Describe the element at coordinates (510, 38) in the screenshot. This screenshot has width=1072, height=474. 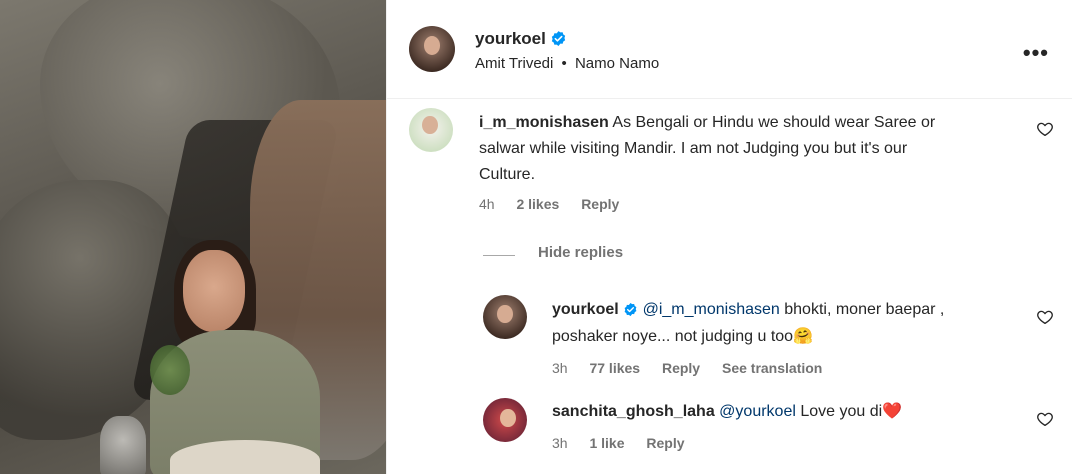
I see `author-username: yourkoel` at that location.